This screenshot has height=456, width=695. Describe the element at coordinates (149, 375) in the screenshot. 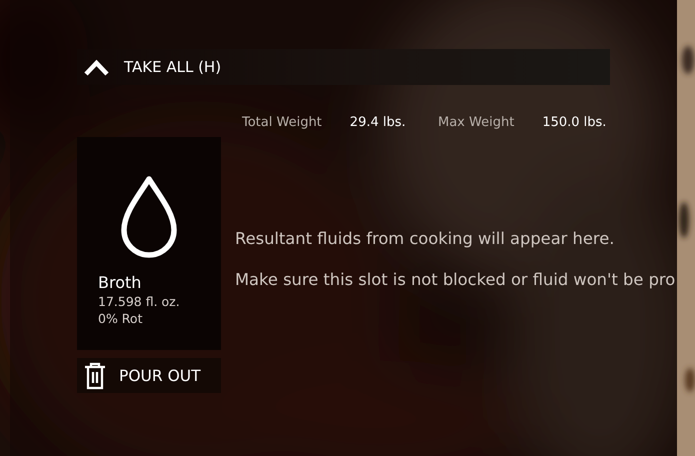

I see `pour-out-button: POUR OUT` at that location.